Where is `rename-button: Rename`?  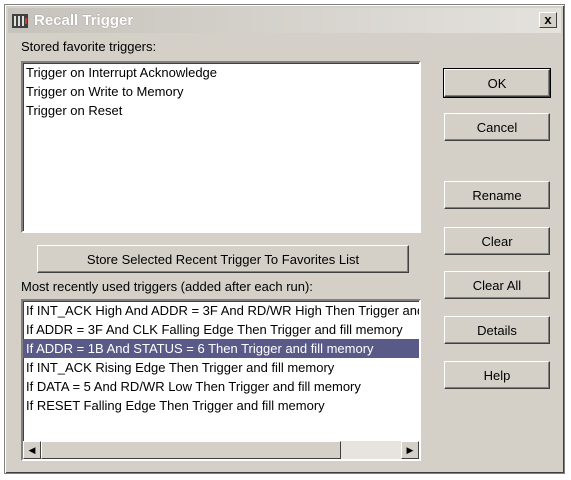 rename-button: Rename is located at coordinates (497, 195).